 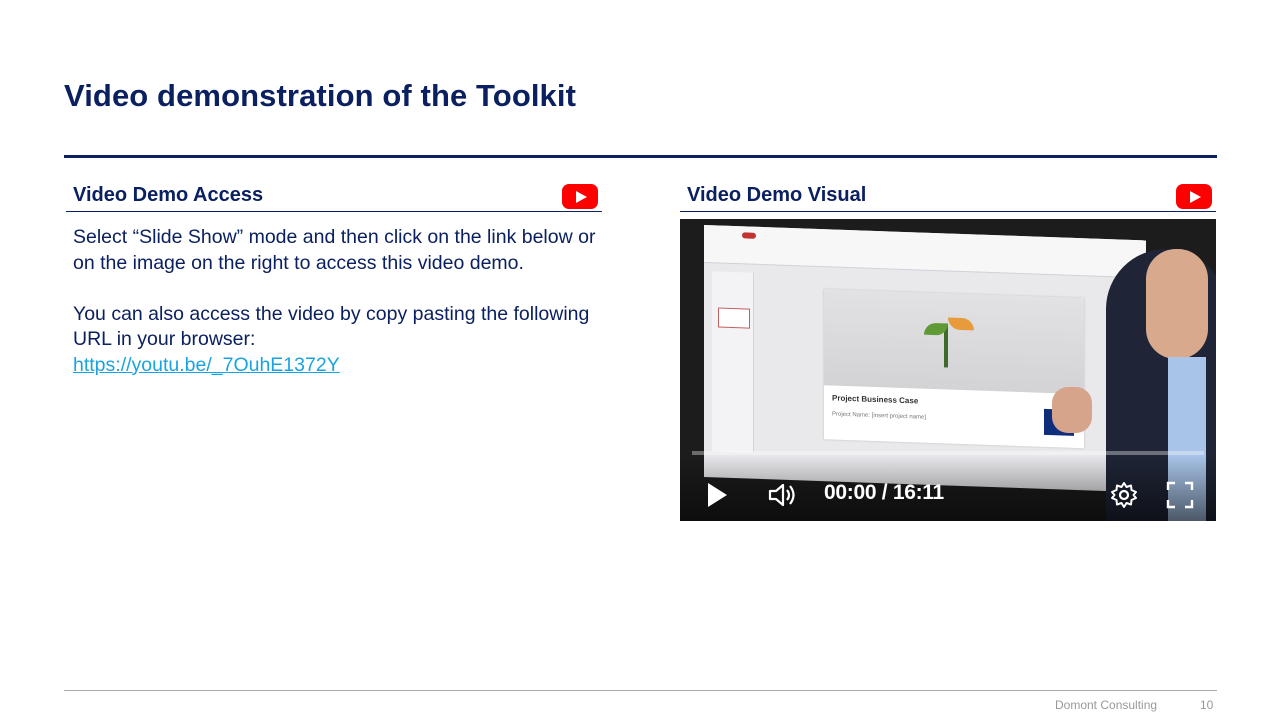 What do you see at coordinates (206, 365) in the screenshot?
I see `video-link: https://youtu.be/_7OuhE1372Y` at bounding box center [206, 365].